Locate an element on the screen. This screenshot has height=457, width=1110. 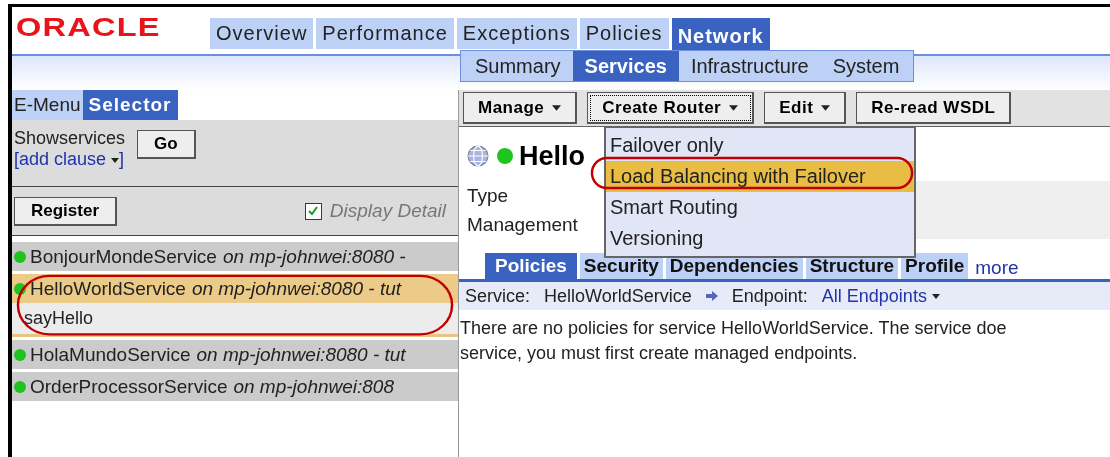
arrow-icon is located at coordinates (711, 296).